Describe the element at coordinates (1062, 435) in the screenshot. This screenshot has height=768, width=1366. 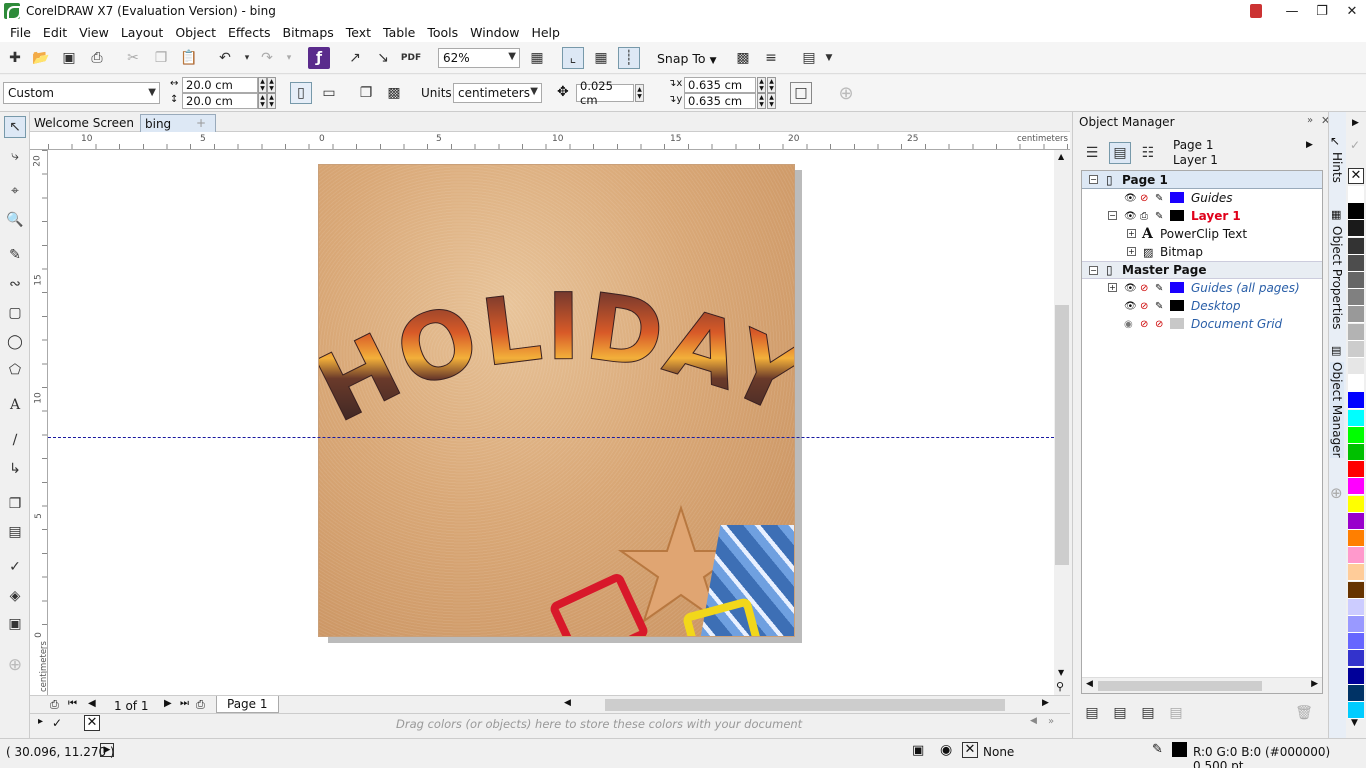
I see `vertical-scroll-thumb` at that location.